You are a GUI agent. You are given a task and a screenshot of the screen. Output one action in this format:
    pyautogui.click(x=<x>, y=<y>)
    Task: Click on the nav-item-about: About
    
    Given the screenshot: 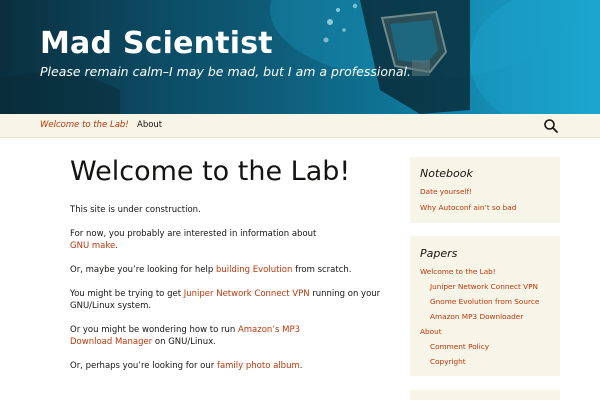 What is the action you would take?
    pyautogui.click(x=149, y=125)
    